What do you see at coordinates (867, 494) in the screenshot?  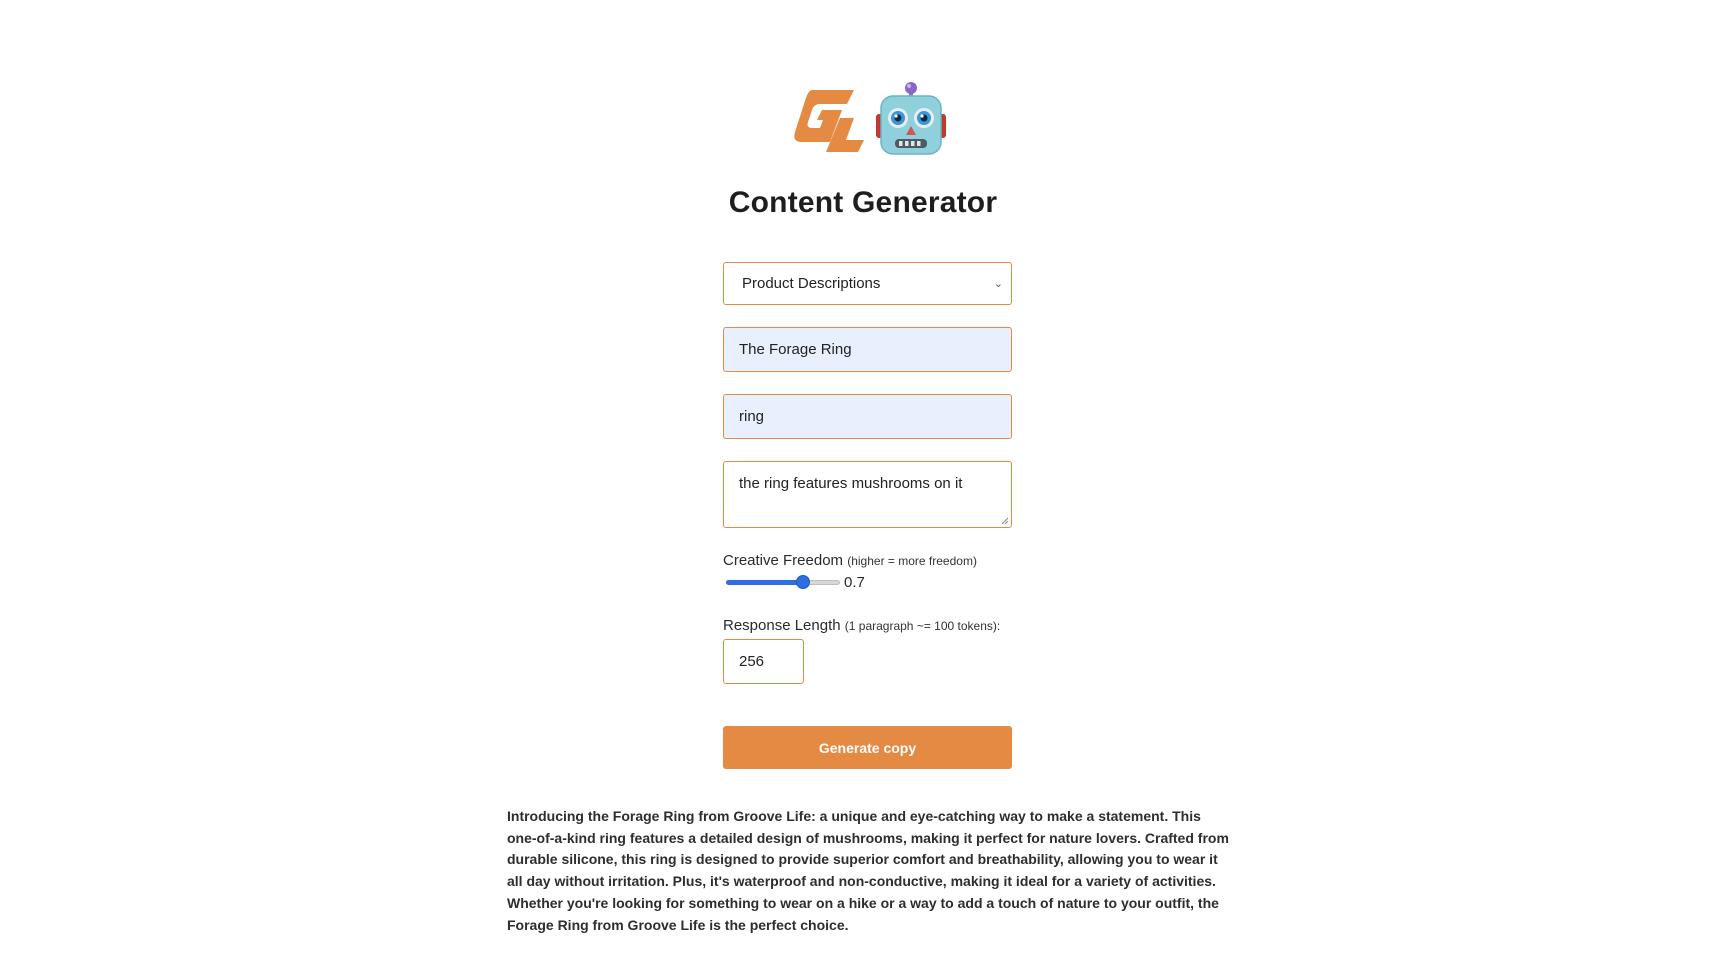 I see `product-details-textarea: the ring features mushrooms on it` at bounding box center [867, 494].